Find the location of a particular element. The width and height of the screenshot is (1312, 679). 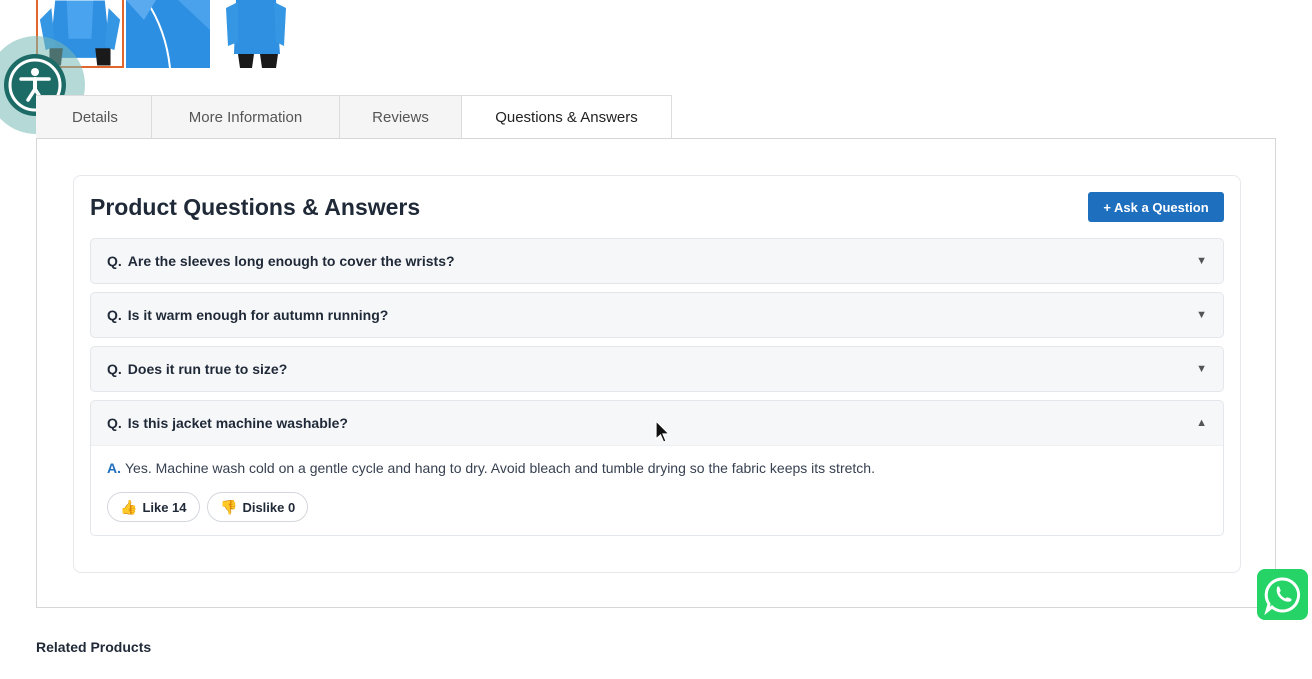

jacket-closeup-image is located at coordinates (168, 34).